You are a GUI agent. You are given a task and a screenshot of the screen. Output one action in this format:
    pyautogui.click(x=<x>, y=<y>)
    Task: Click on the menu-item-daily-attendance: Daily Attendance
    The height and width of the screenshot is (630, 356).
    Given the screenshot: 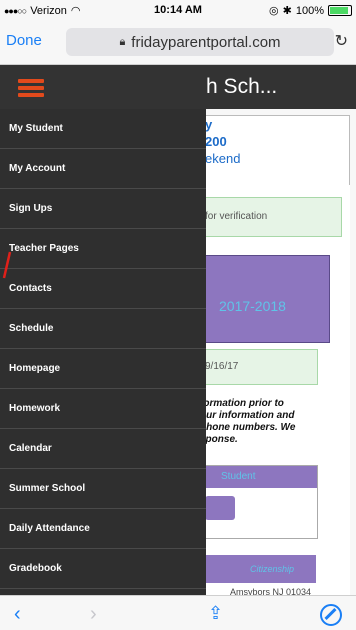 What is the action you would take?
    pyautogui.click(x=103, y=529)
    